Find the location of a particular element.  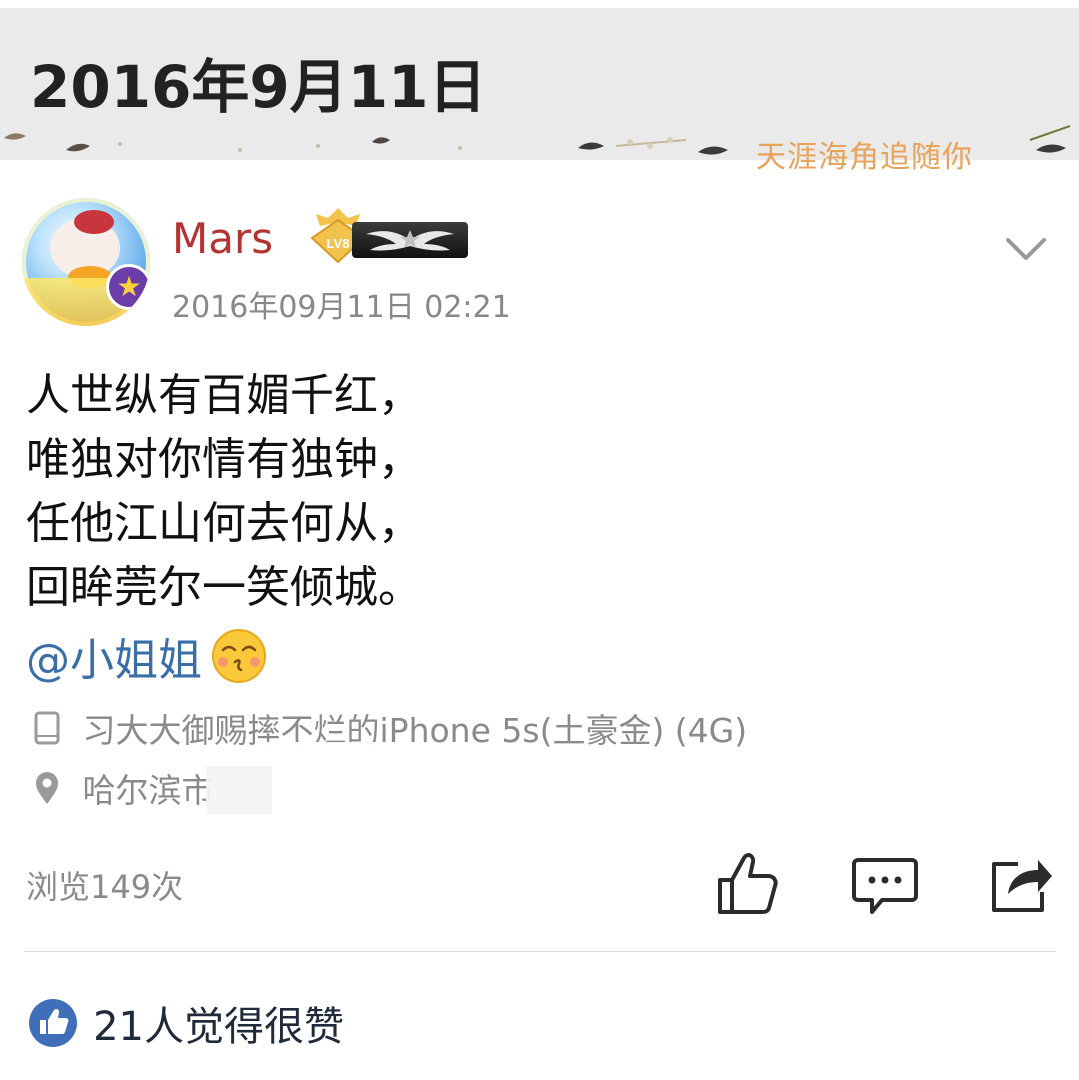

view-count: 浏览149次 is located at coordinates (105, 887).